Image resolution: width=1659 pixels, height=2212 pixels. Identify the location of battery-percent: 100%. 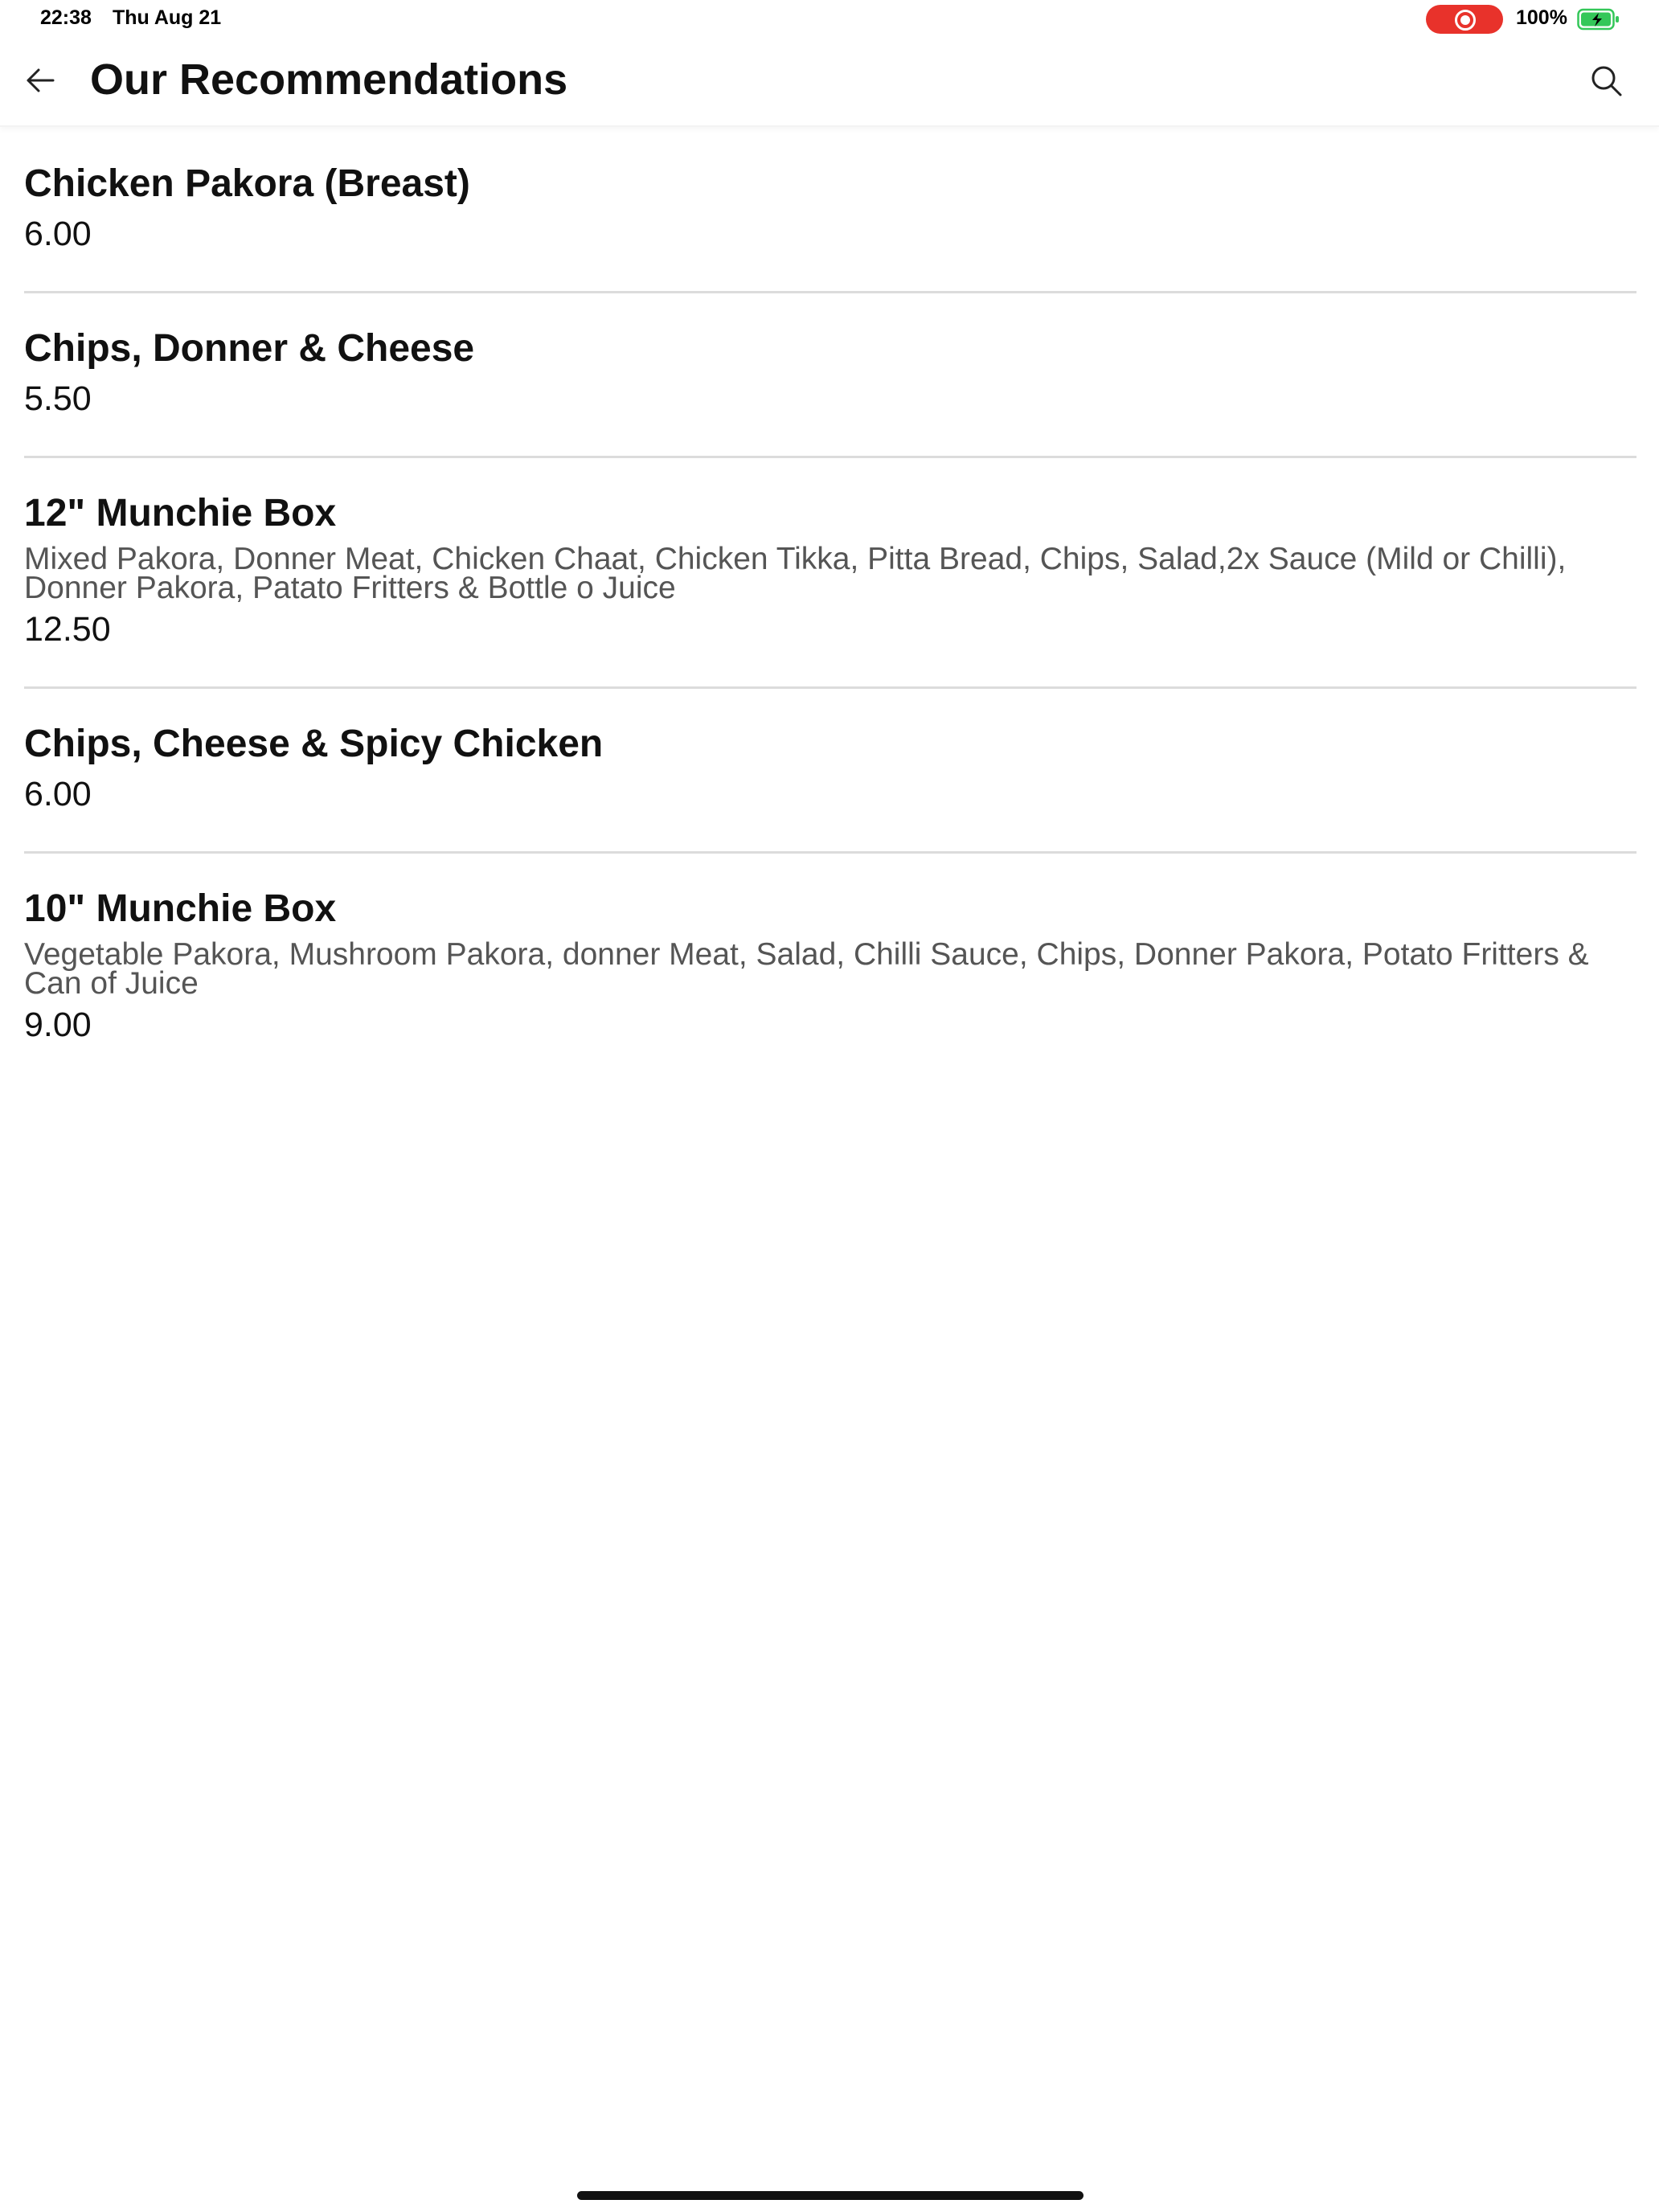
(1541, 17).